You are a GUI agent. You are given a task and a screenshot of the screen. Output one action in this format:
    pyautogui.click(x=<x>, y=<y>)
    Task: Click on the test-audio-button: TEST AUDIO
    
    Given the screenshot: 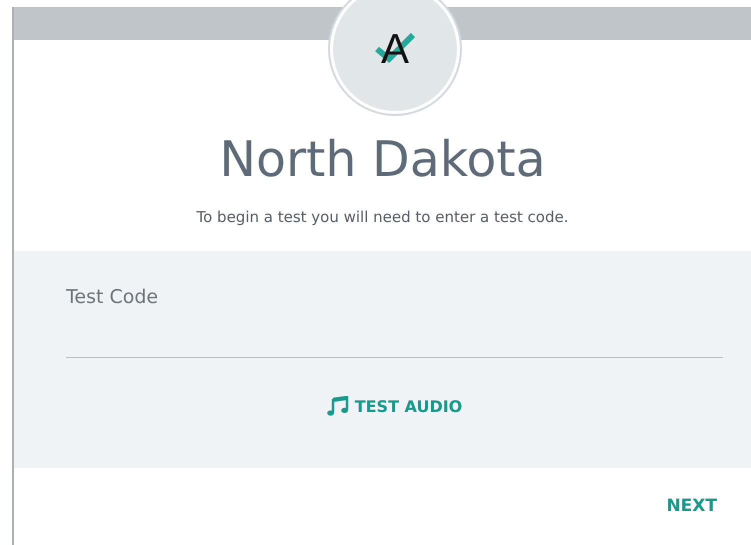 What is the action you would take?
    pyautogui.click(x=394, y=406)
    